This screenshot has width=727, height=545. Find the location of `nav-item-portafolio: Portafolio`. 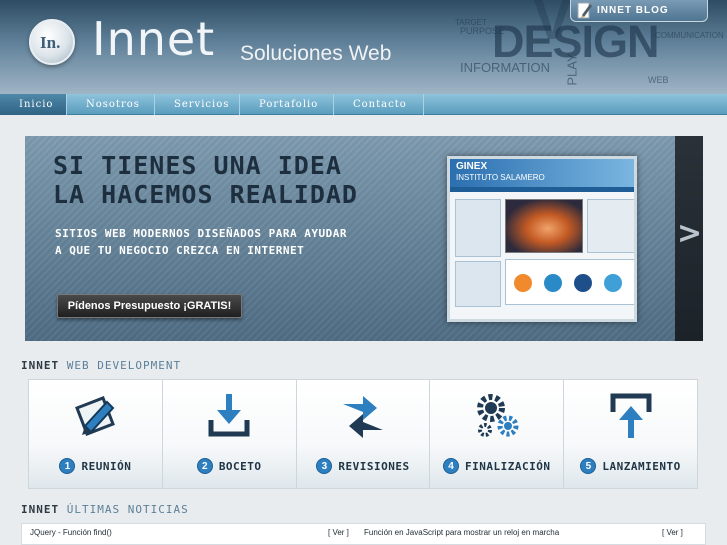

nav-item-portafolio: Portafolio is located at coordinates (287, 104).